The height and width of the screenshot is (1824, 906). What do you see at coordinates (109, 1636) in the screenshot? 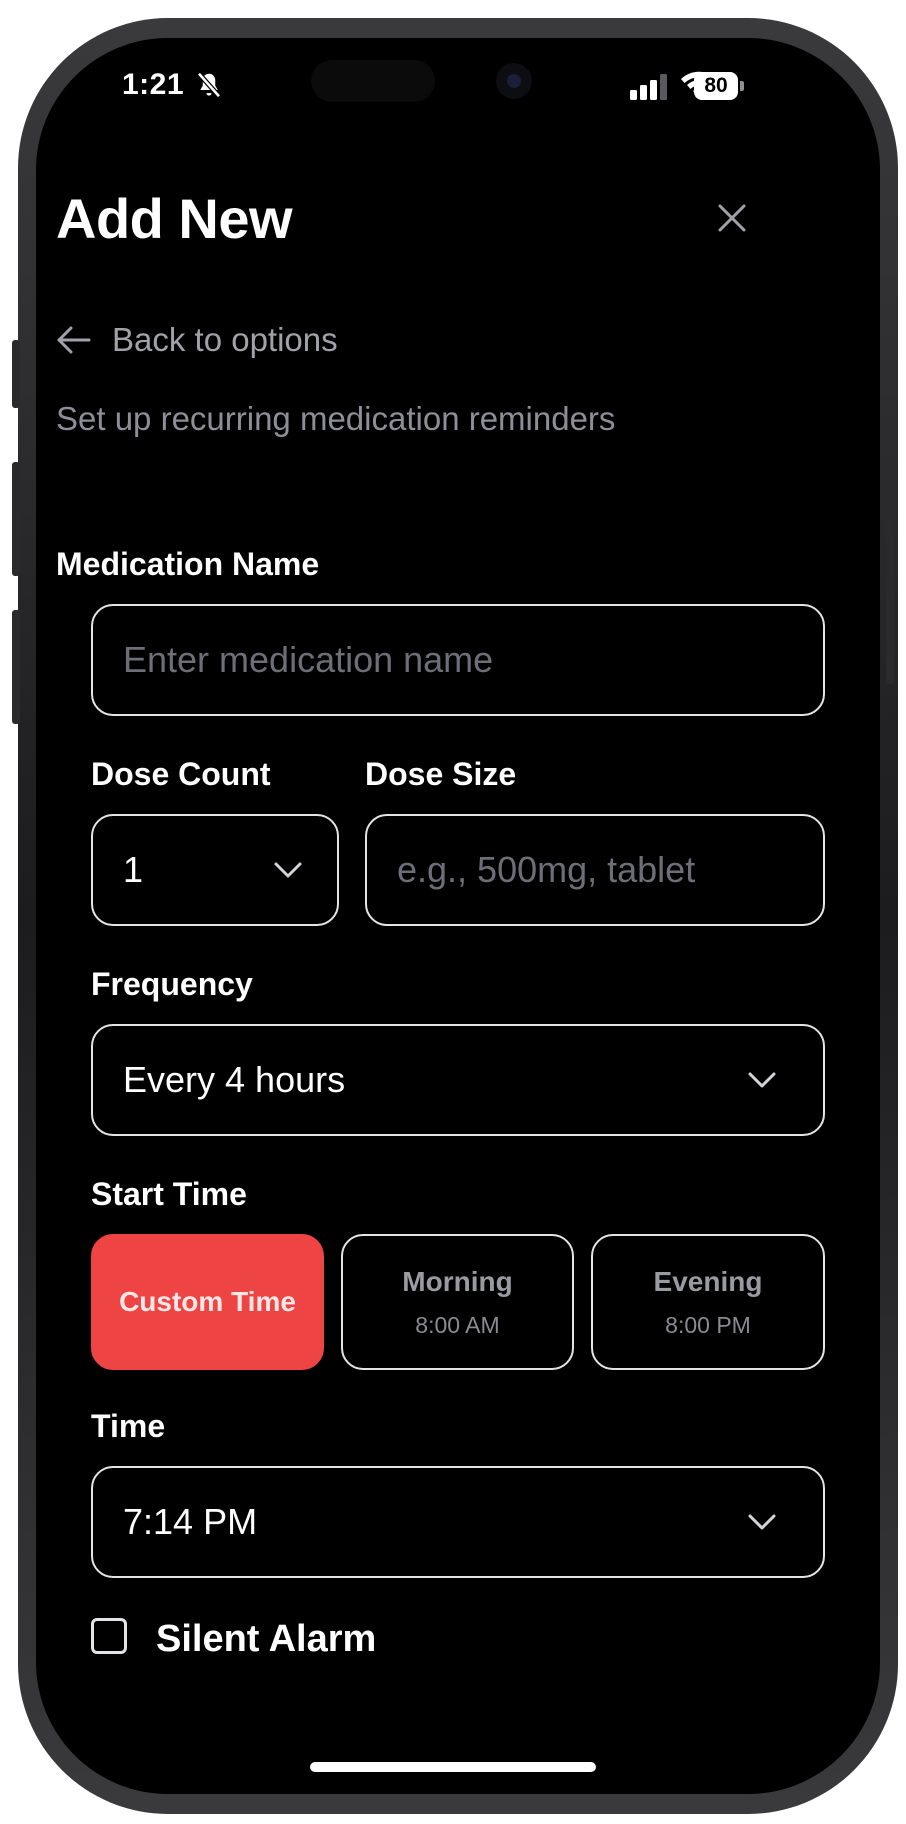
I see `silent-alarm-checkbox` at bounding box center [109, 1636].